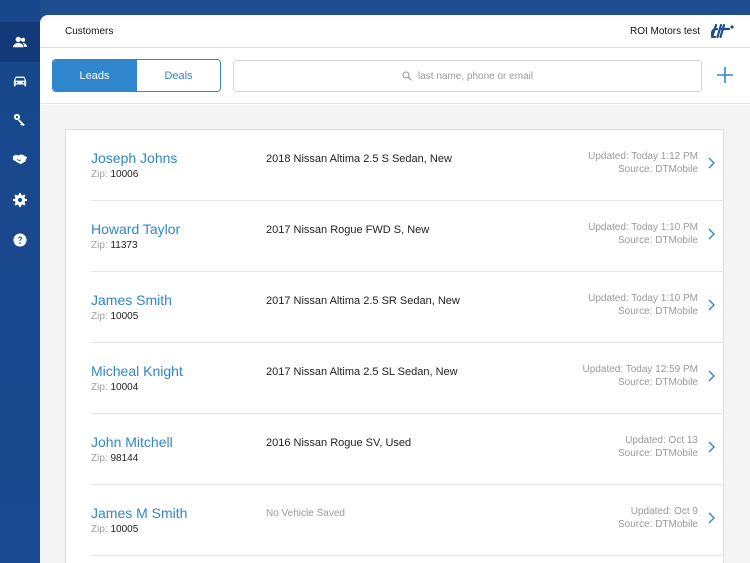  Describe the element at coordinates (640, 376) in the screenshot. I see `lead-meta: Updated: Today 12:59 PM Source: DTMobile` at that location.